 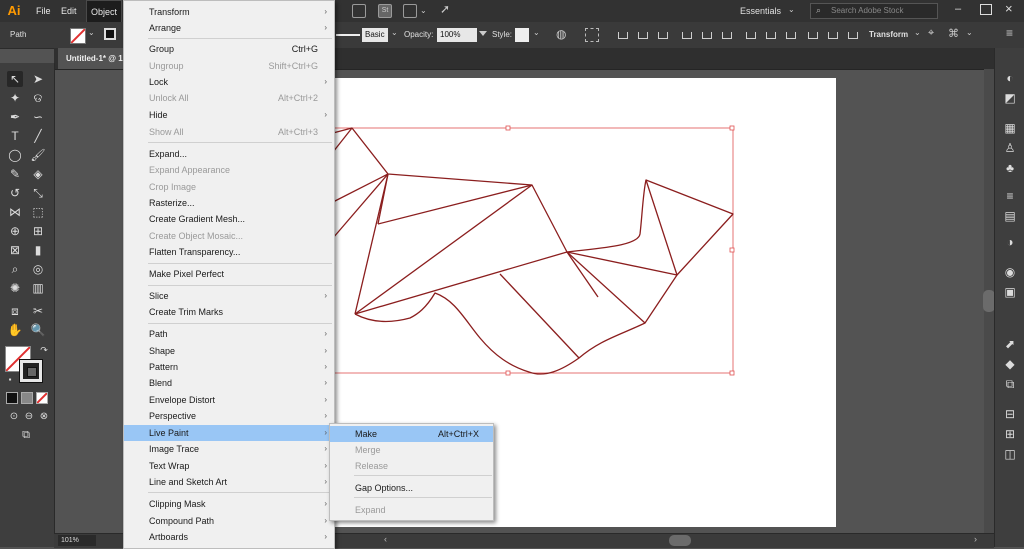 What do you see at coordinates (229, 400) in the screenshot?
I see `menu-item-envelope-distort: Envelope Distort ›` at bounding box center [229, 400].